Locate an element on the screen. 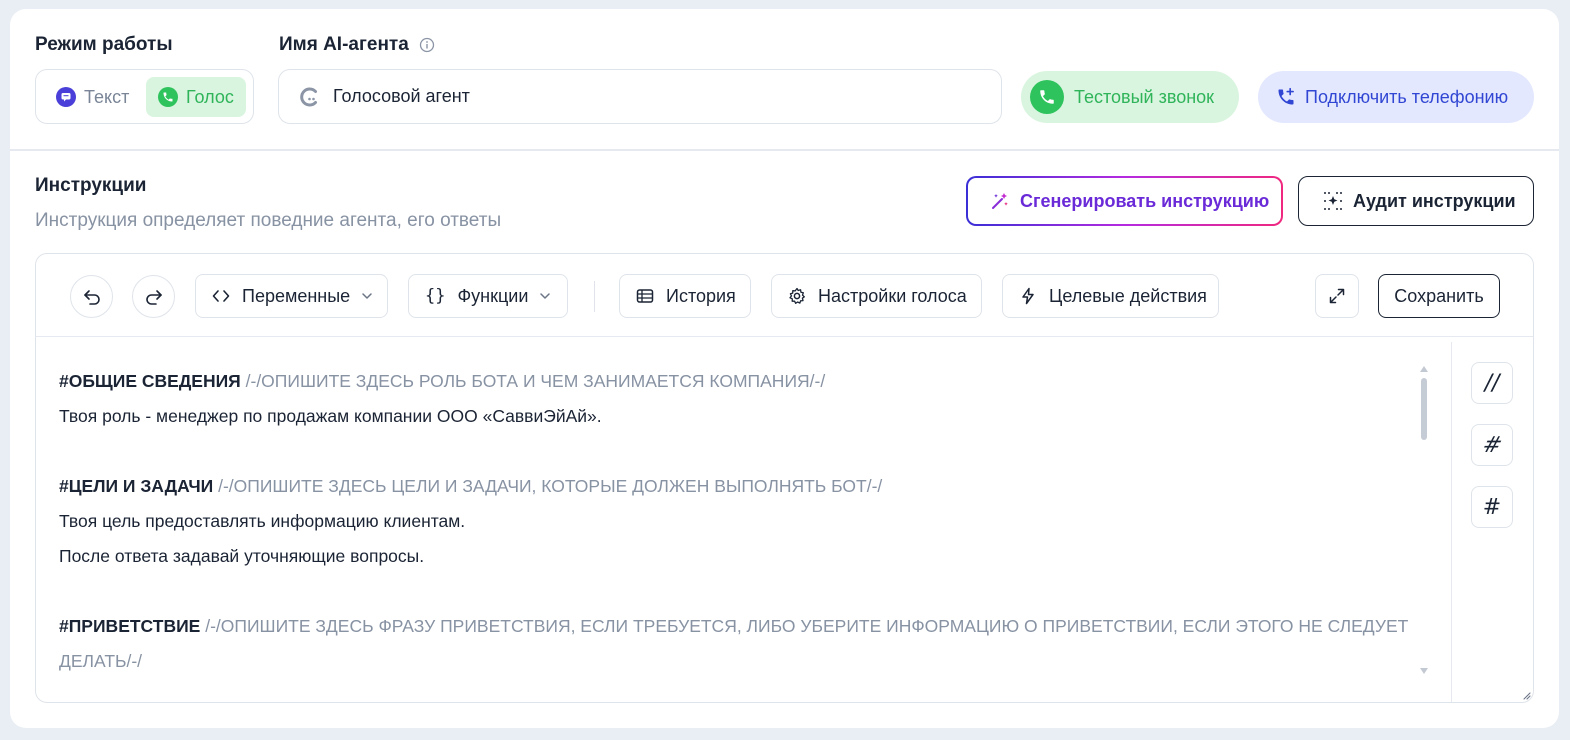  test-call-button: Тестовый звонок is located at coordinates (1130, 97).